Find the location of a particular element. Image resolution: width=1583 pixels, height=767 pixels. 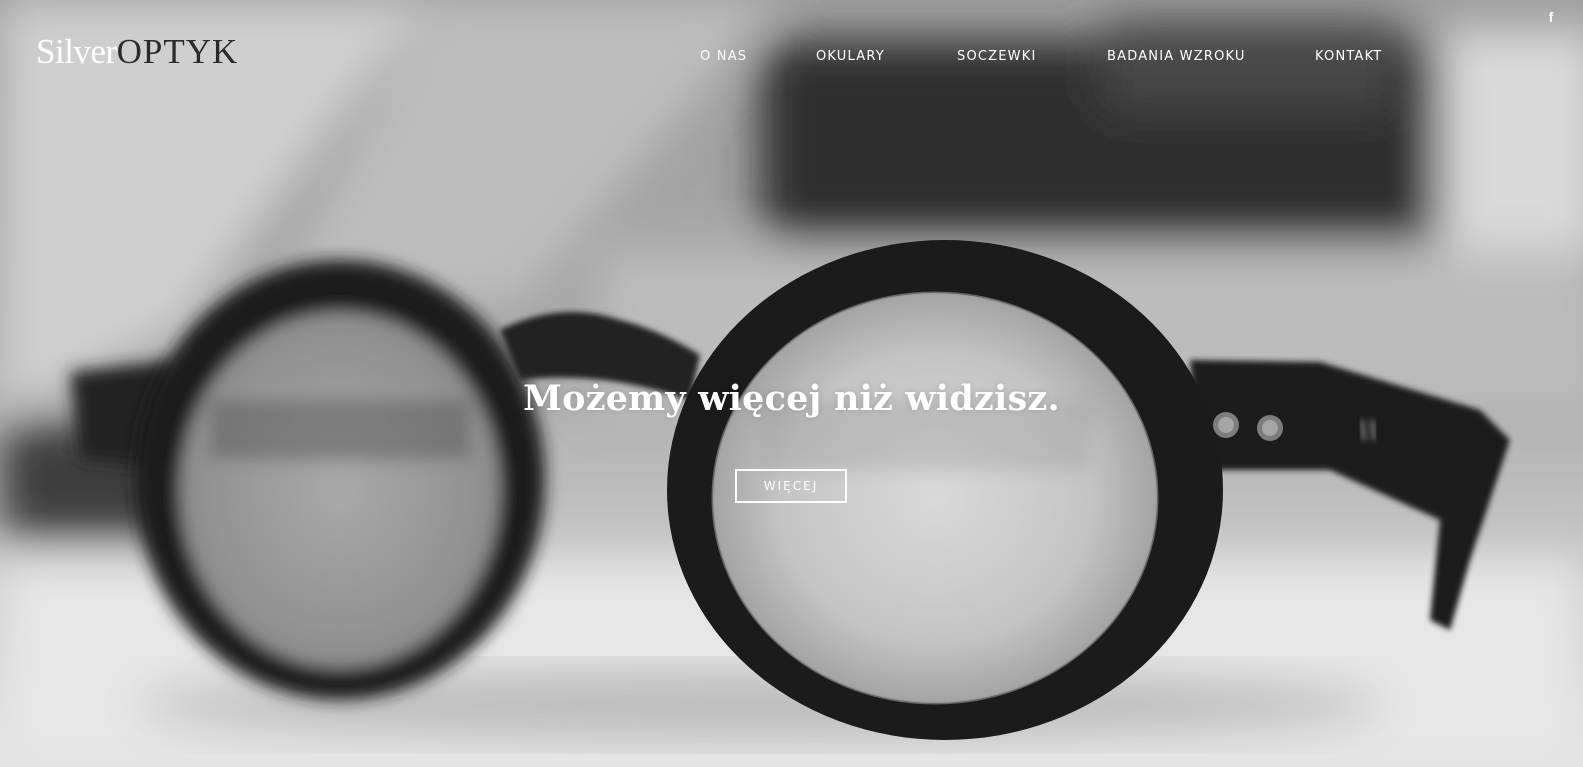

nav-item-kontakt: KONTAKT is located at coordinates (1348, 56).